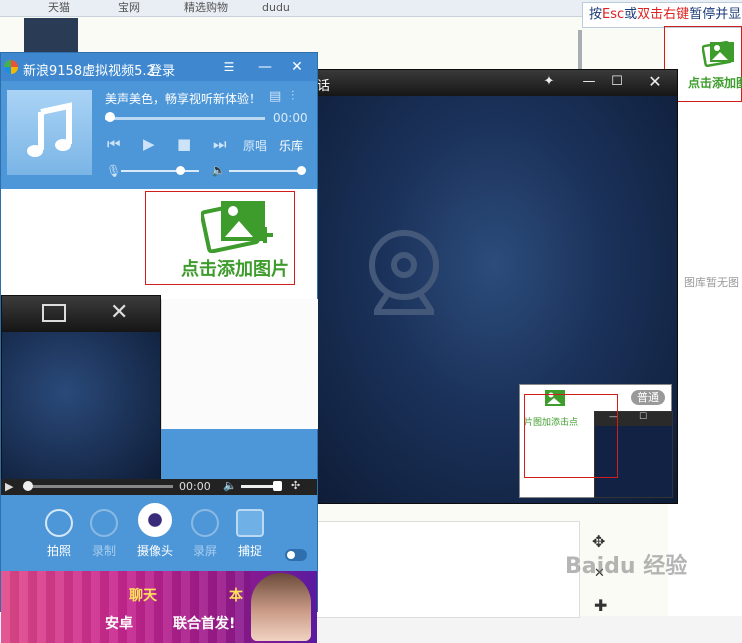 The image size is (742, 643). What do you see at coordinates (160, 171) in the screenshot?
I see `mic-volume-track` at bounding box center [160, 171].